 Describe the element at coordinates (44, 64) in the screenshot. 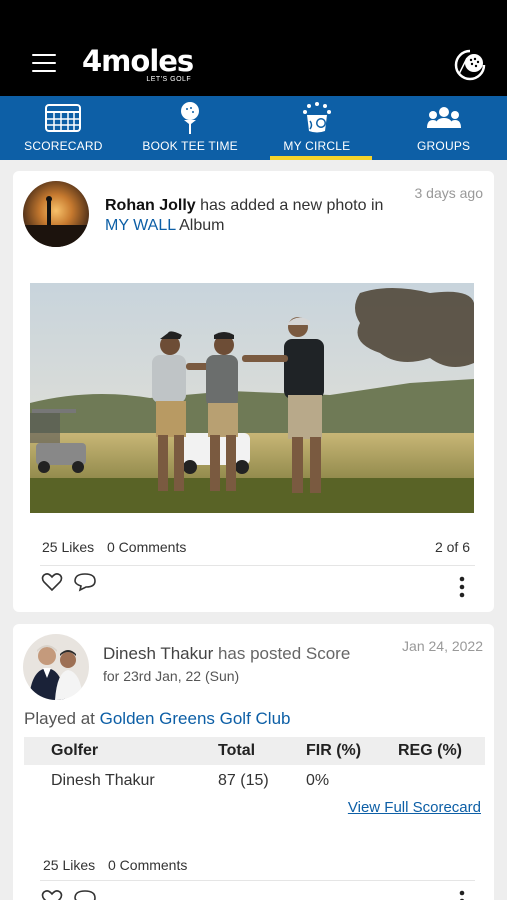

I see `menu-icon` at that location.